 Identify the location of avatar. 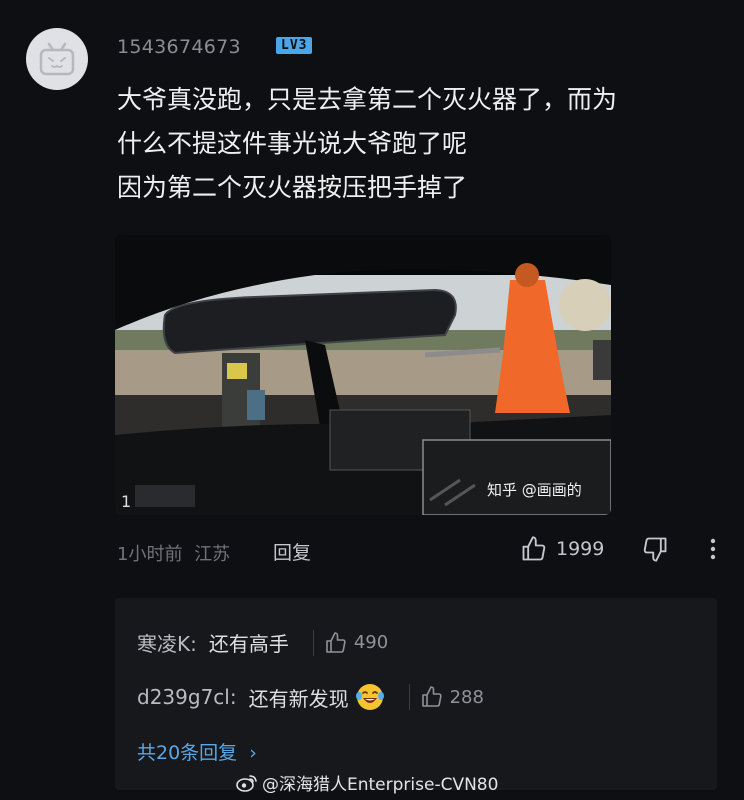
(57, 59).